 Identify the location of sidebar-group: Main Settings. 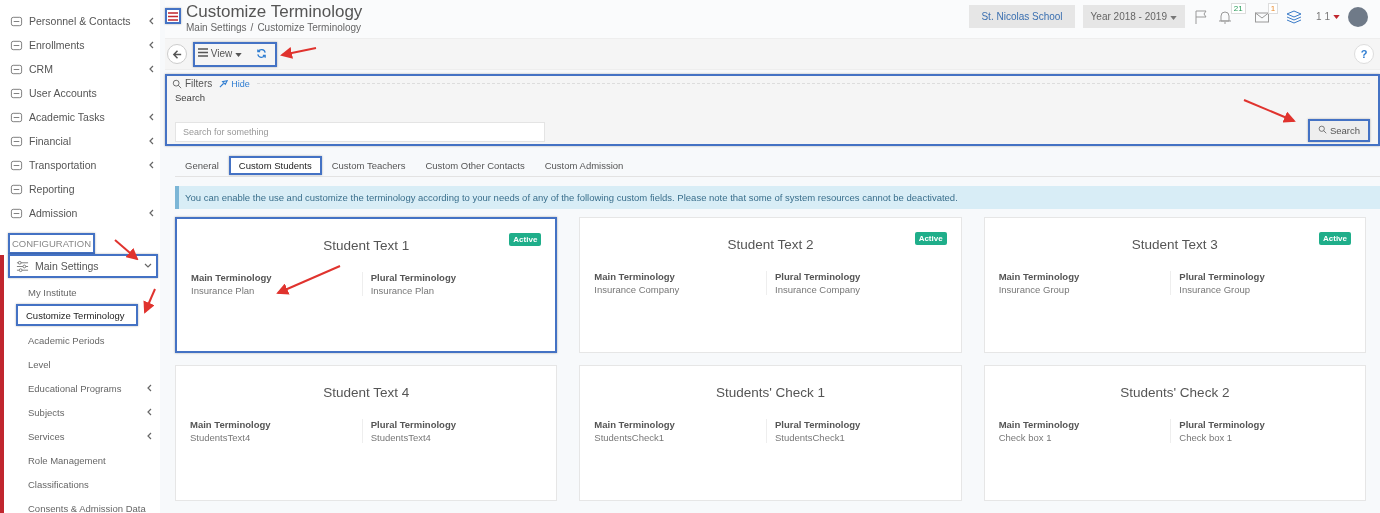
(83, 266).